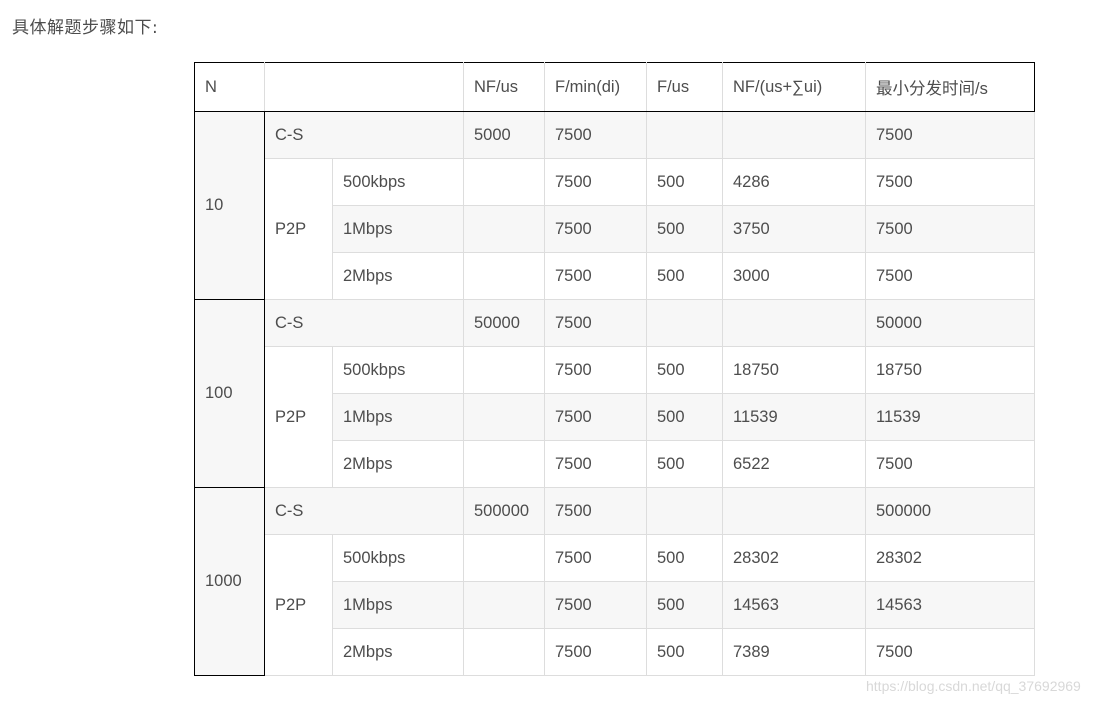 The image size is (1120, 705). Describe the element at coordinates (794, 276) in the screenshot. I see `cell-nf-sum: 3000` at that location.